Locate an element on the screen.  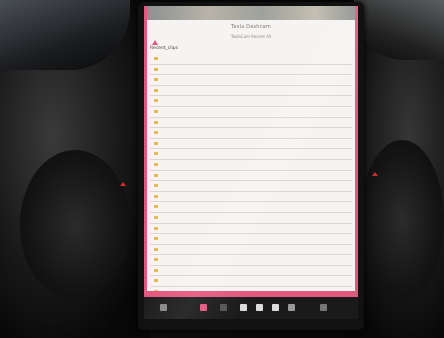
page-subtitle: TeslaCam Recent All is located at coordinates (251, 36).